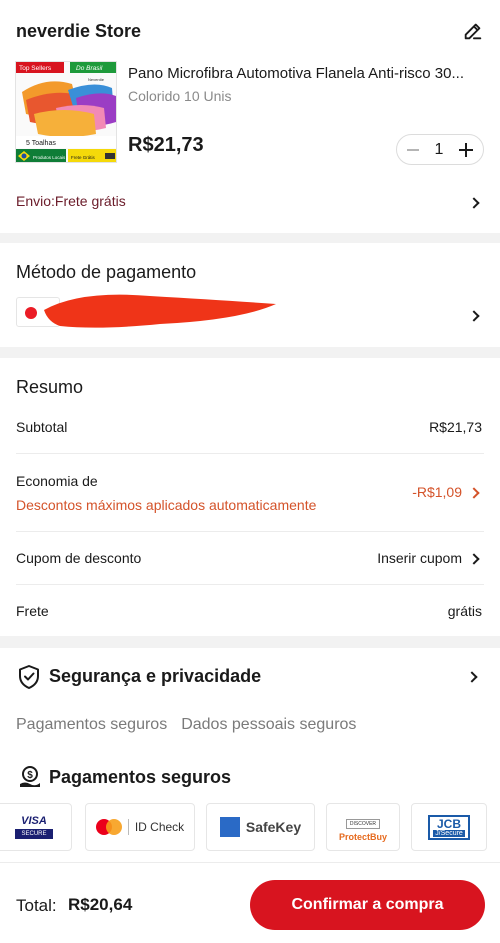 The width and height of the screenshot is (500, 943). I want to click on subtotal-value: R$21,73, so click(455, 427).